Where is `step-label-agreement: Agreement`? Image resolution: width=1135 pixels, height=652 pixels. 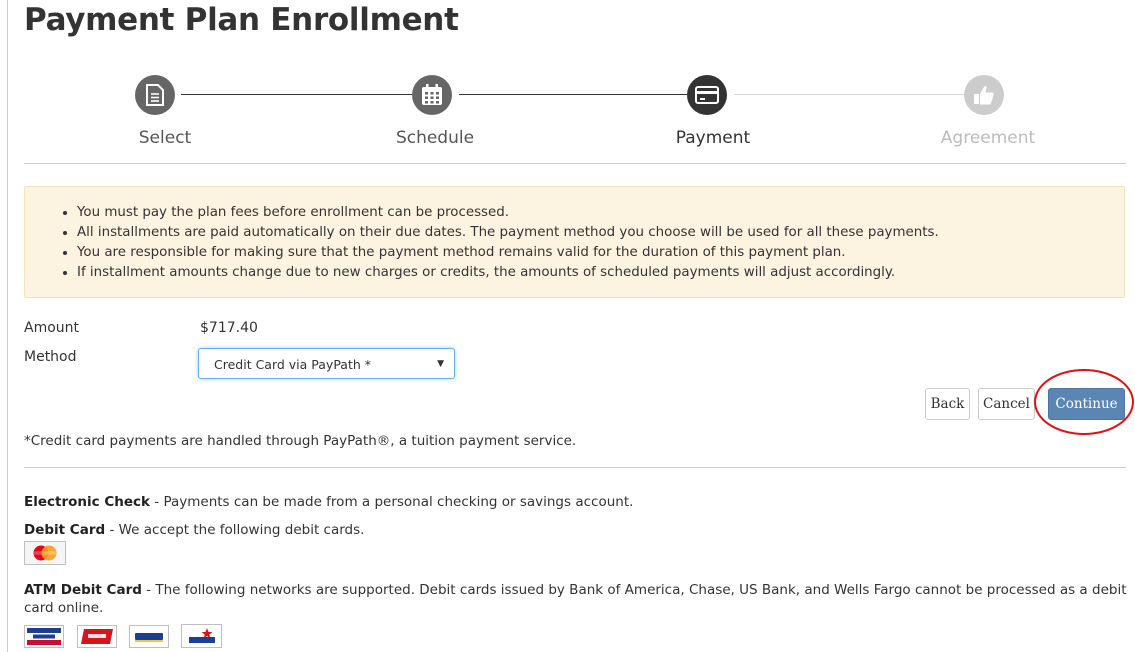 step-label-agreement: Agreement is located at coordinates (988, 138).